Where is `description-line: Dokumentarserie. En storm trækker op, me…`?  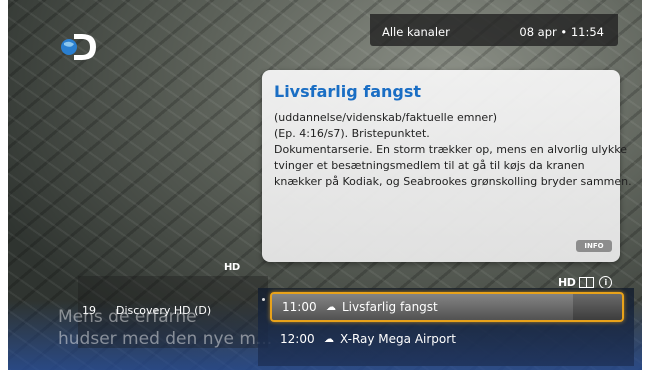
description-line: Dokumentarserie. En storm trækker op, me… is located at coordinates (451, 149).